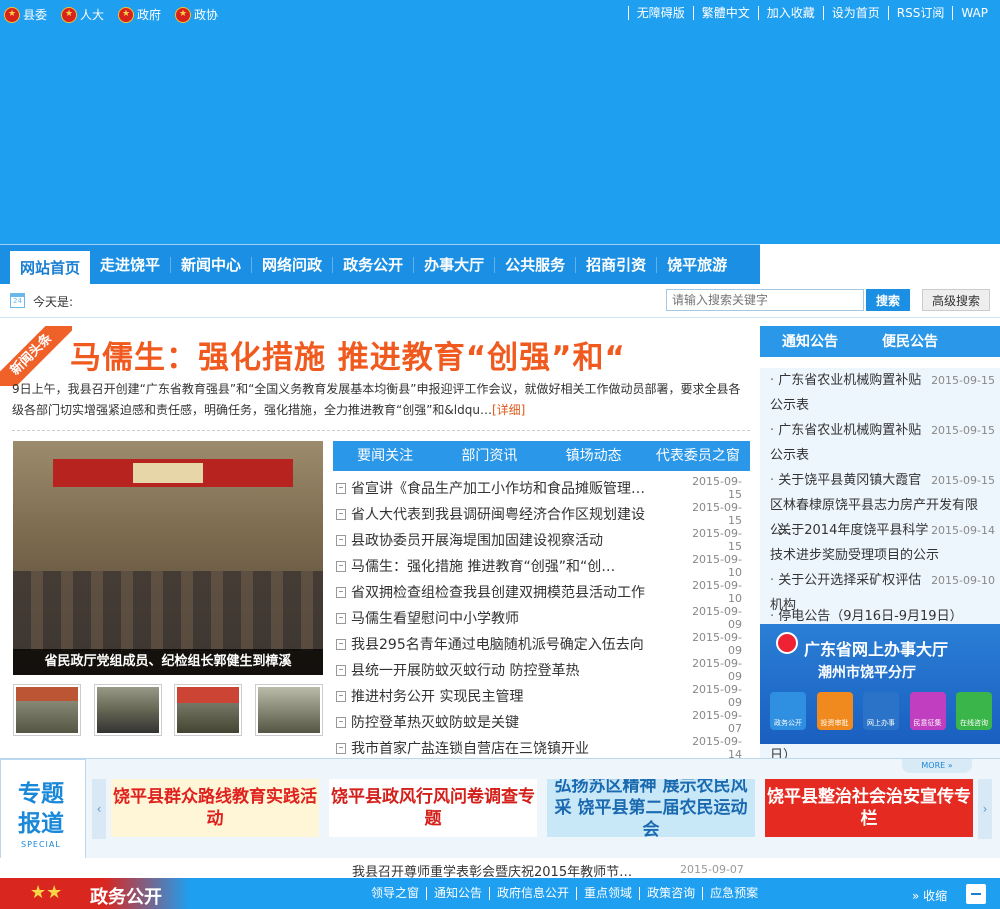 Image resolution: width=1000 pixels, height=909 pixels. What do you see at coordinates (532, 893) in the screenshot?
I see `gov-affairs-link: 政府信息公开` at bounding box center [532, 893].